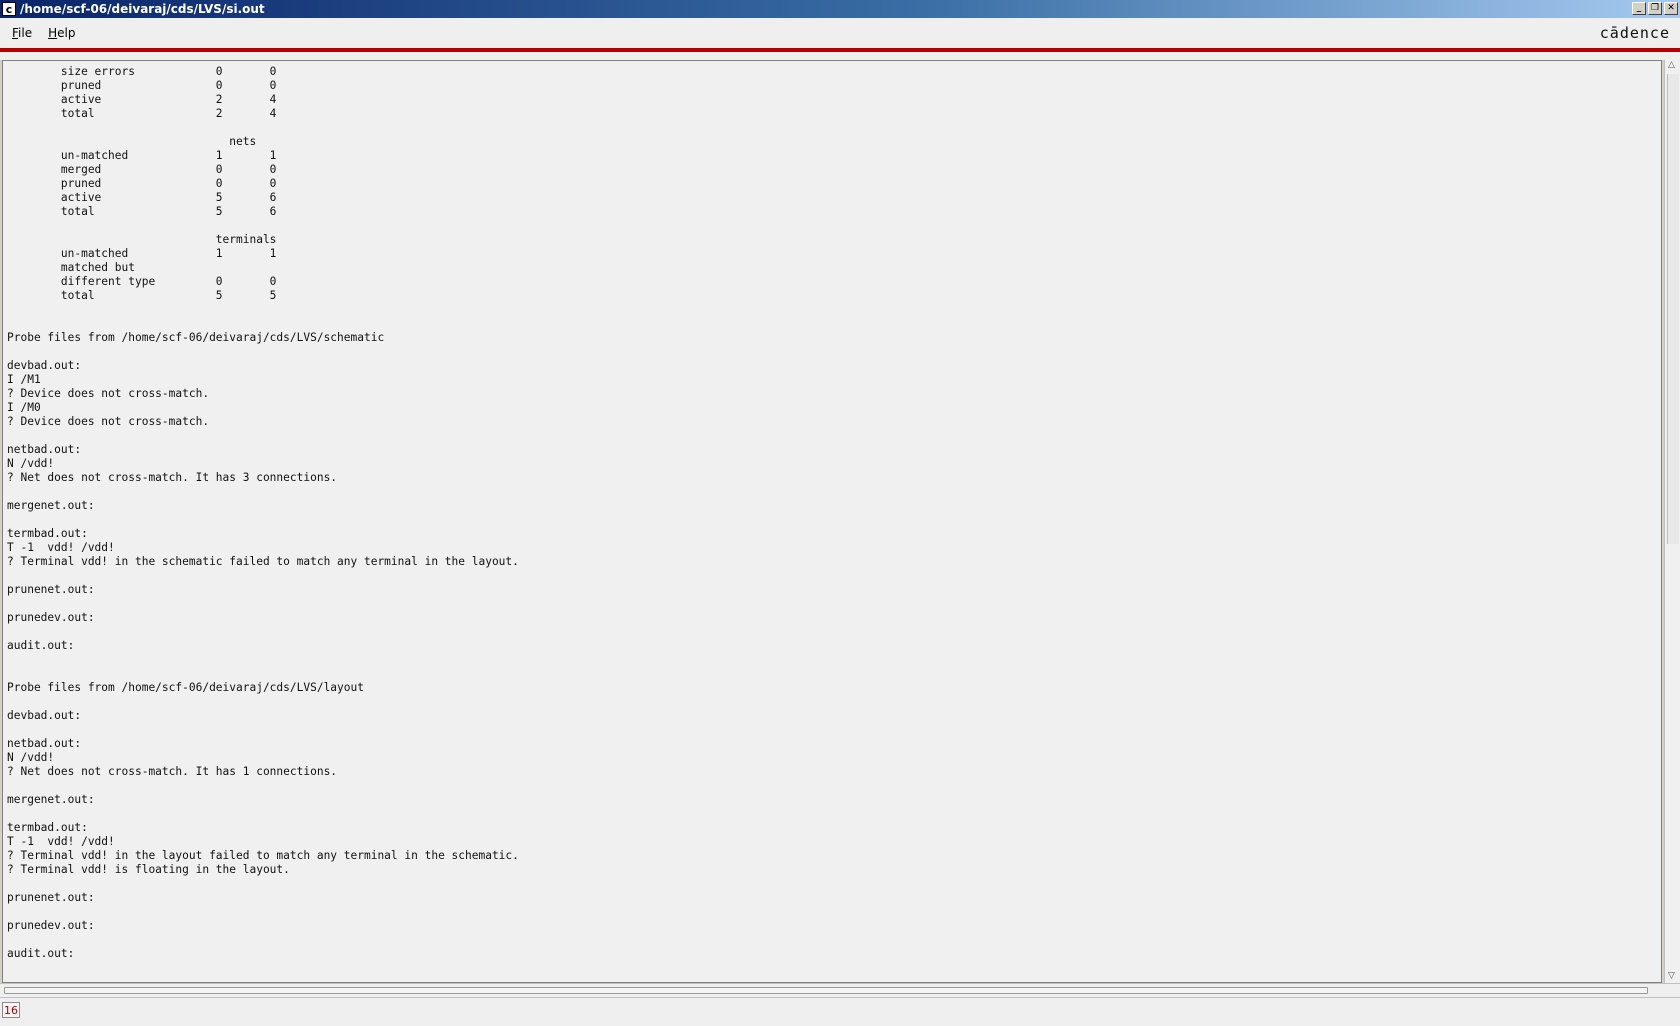  I want to click on output-line: terminals, so click(142, 239).